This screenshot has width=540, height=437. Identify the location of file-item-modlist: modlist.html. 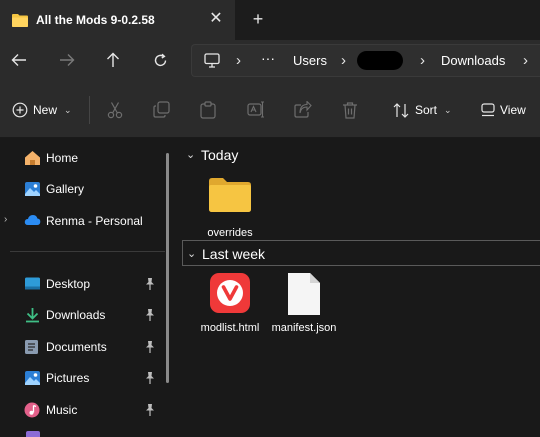
(230, 312).